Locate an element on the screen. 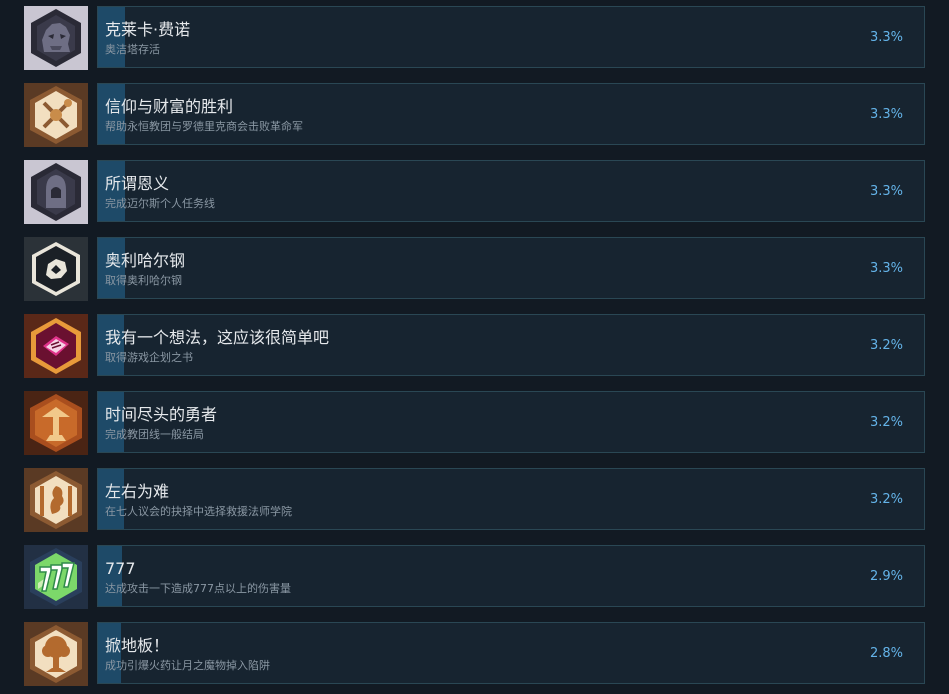 This screenshot has width=949, height=694. creature-head-icon is located at coordinates (56, 38).